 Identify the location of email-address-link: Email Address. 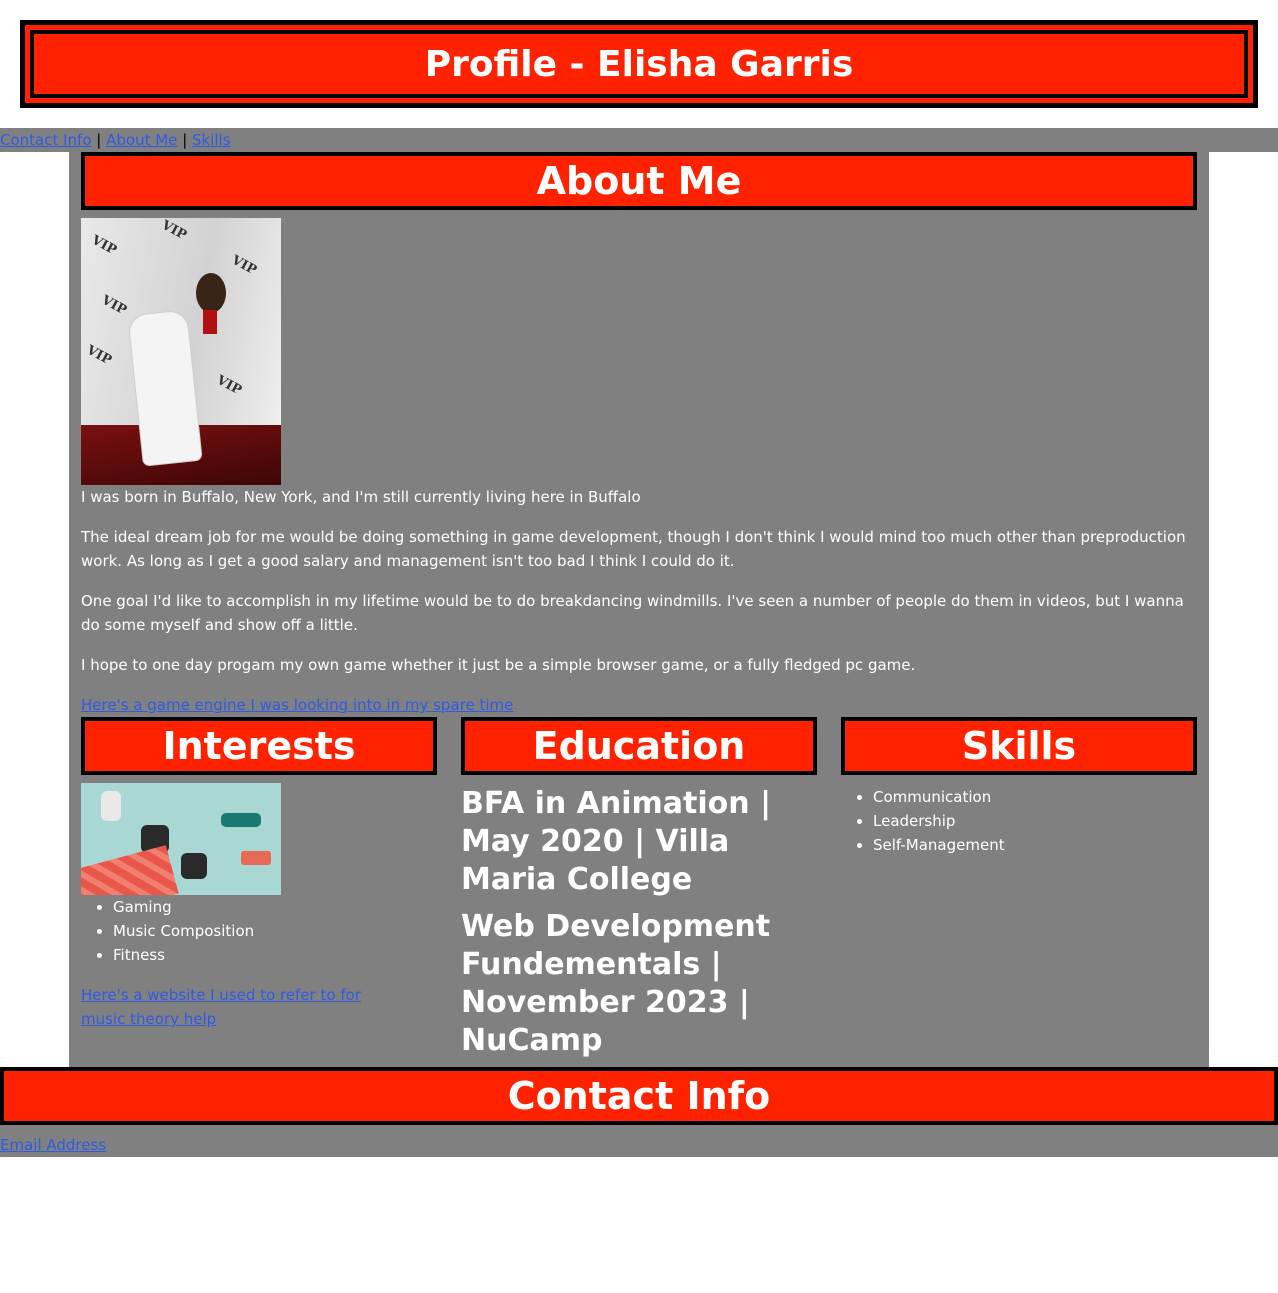
(53, 1145).